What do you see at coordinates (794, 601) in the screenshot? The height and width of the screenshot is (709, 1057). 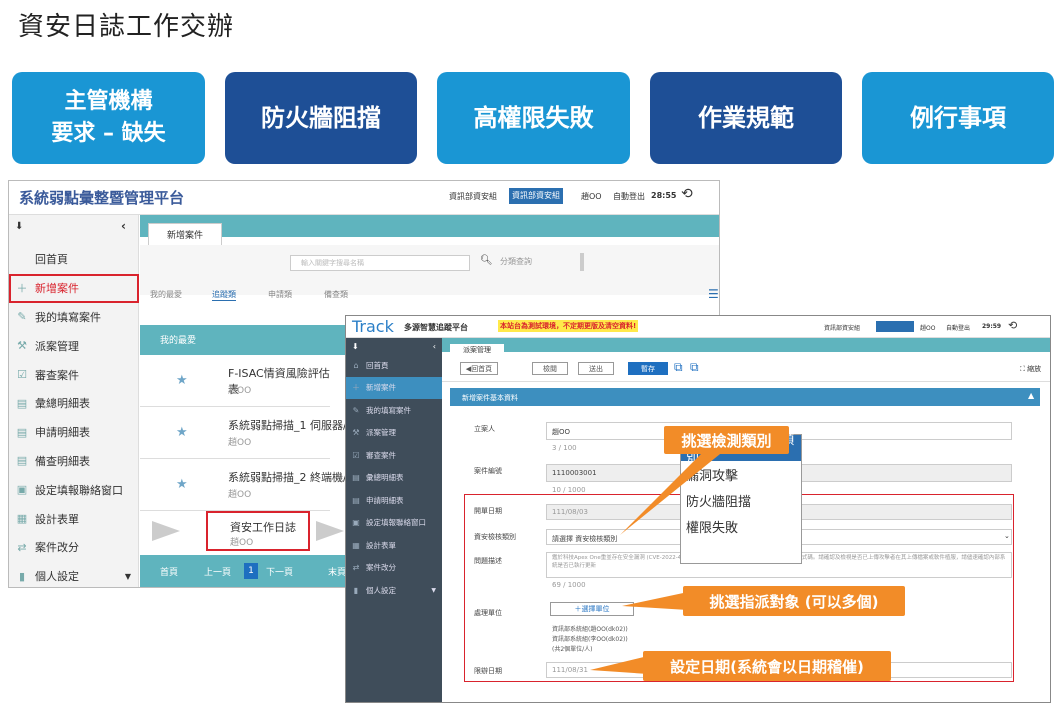 I see `callout-select-assignee: 挑選指派對象 (可以多個)` at bounding box center [794, 601].